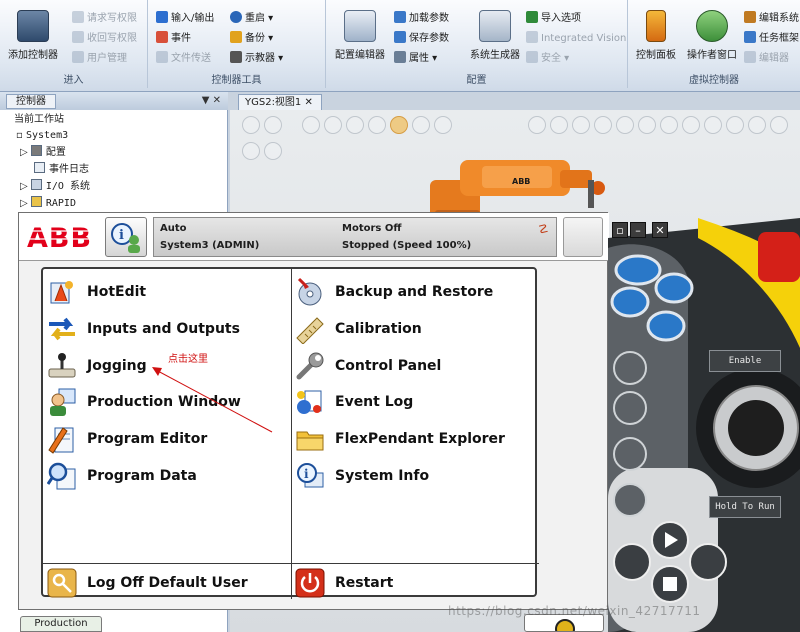 This screenshot has height=632, width=800. I want to click on tree-item-event-log: 事件日志, so click(61, 170).